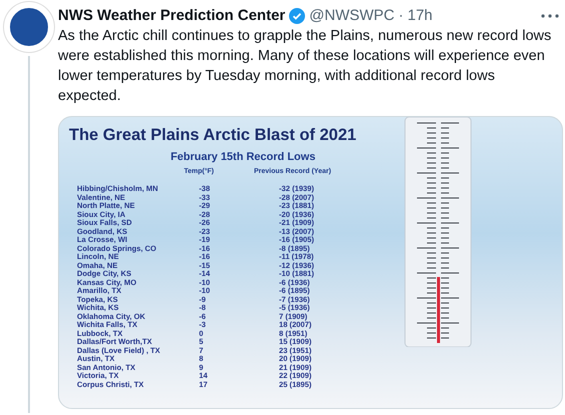 The height and width of the screenshot is (415, 565). Describe the element at coordinates (213, 135) in the screenshot. I see `infographic-title: The Great Plains Arctic Blast of 2021` at that location.